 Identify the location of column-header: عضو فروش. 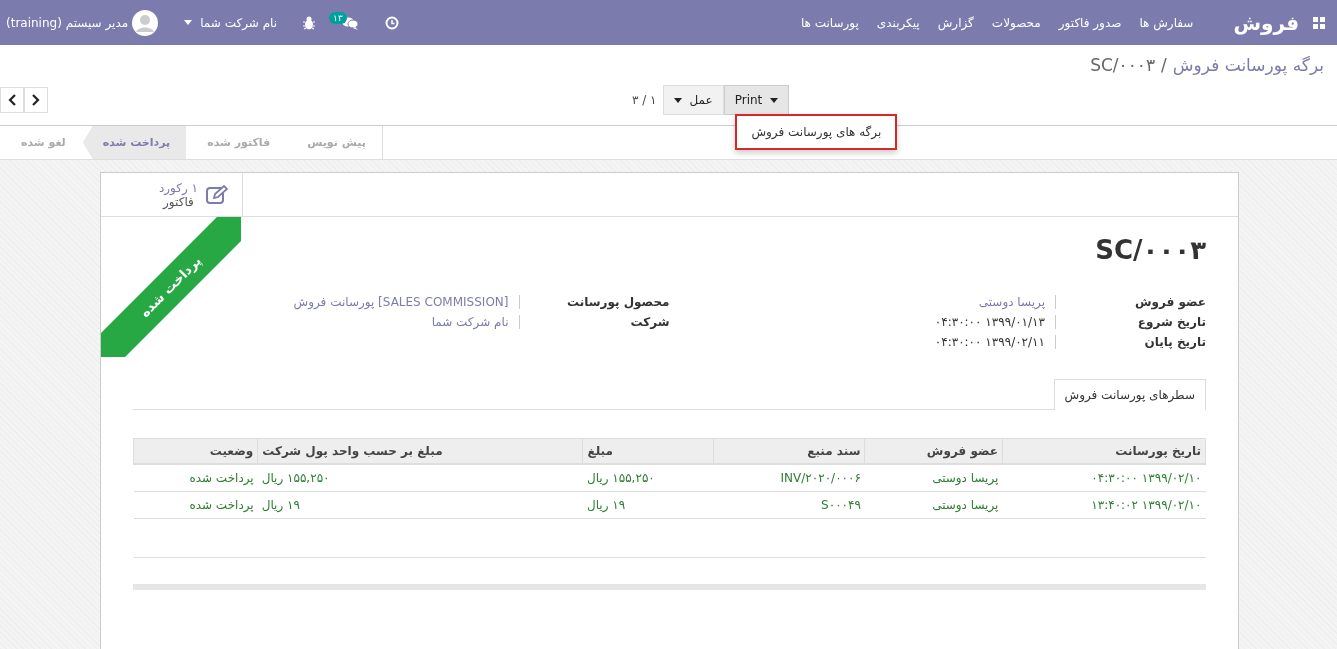
(933, 451).